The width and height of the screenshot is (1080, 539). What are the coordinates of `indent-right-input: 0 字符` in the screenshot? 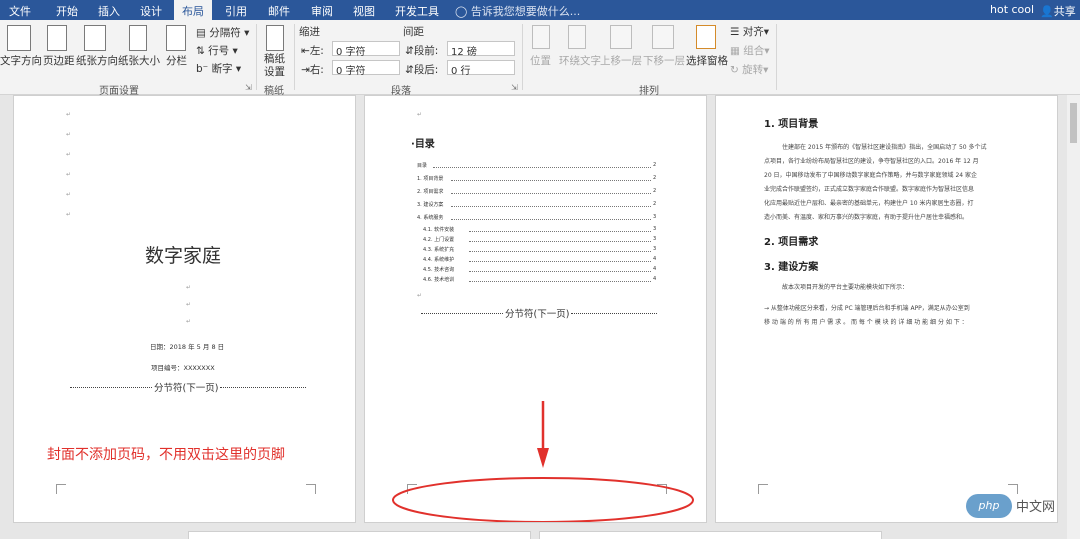 It's located at (366, 68).